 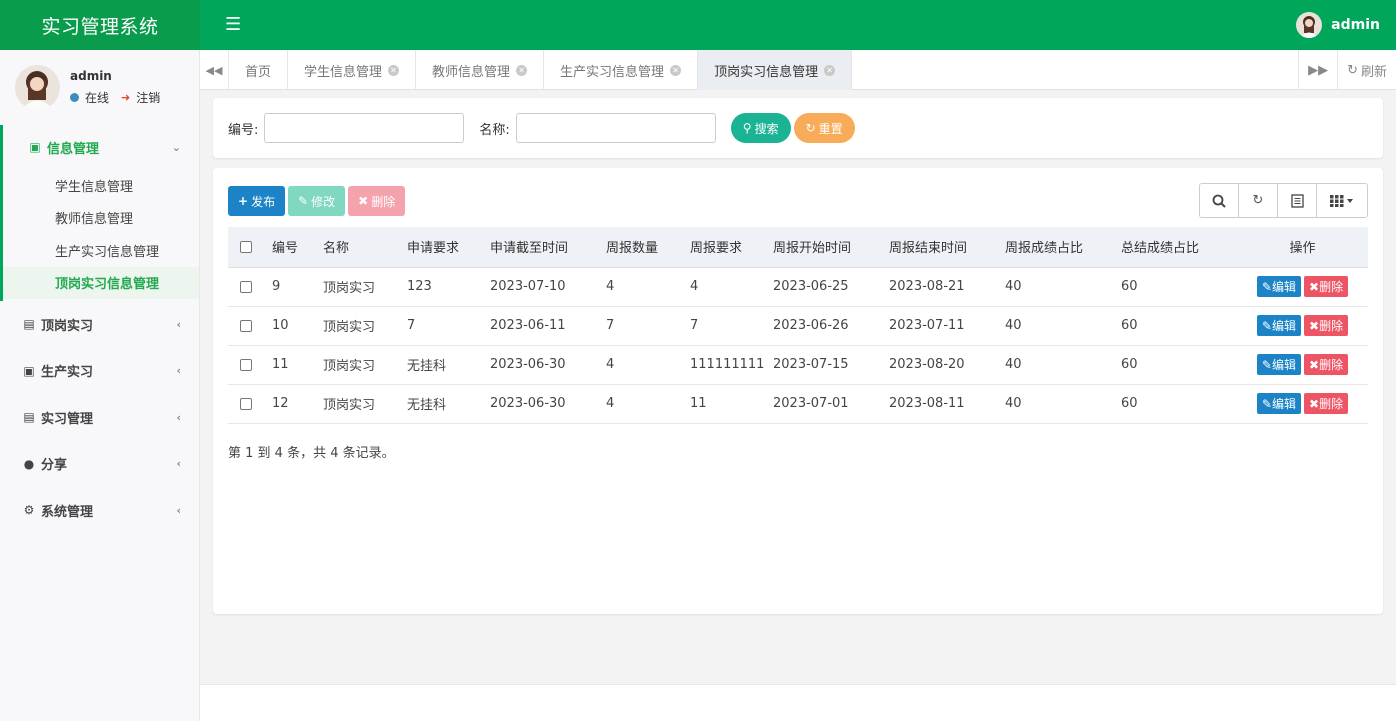 What do you see at coordinates (99, 324) in the screenshot?
I see `menu-item-post-internship: ▤ 顶岗实习 ‹` at bounding box center [99, 324].